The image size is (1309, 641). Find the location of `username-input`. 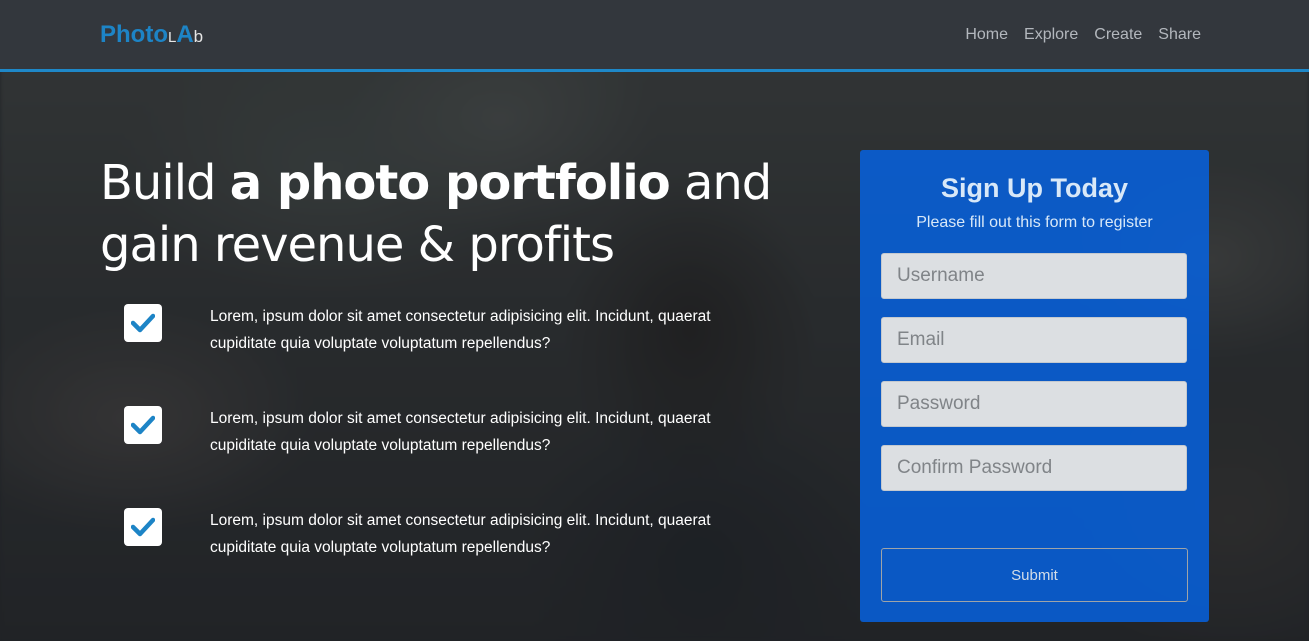

username-input is located at coordinates (1034, 276).